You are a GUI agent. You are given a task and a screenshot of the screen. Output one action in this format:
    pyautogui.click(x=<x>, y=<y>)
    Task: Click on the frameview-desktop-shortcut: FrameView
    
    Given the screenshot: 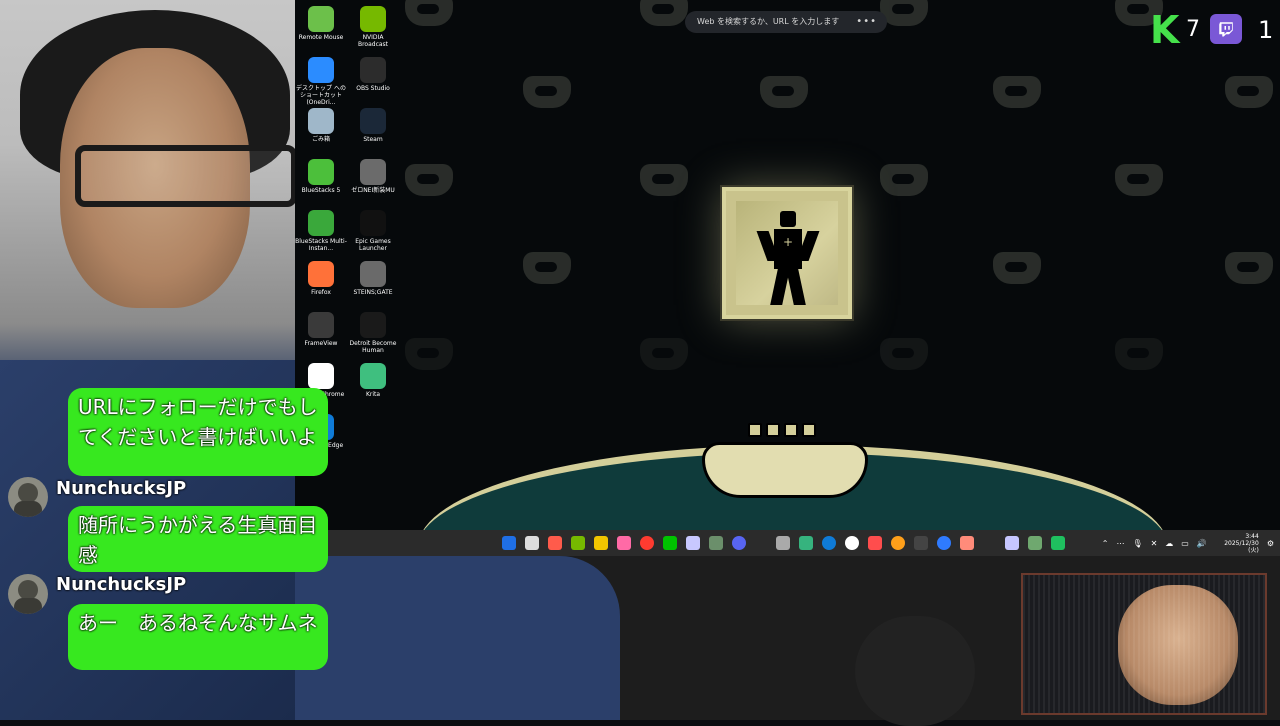 What is the action you would take?
    pyautogui.click(x=321, y=337)
    